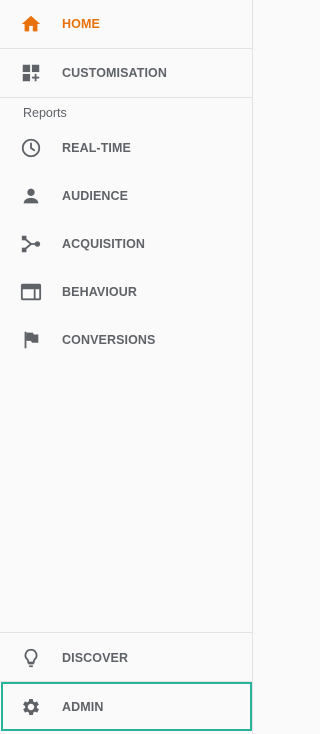 The height and width of the screenshot is (734, 320). Describe the element at coordinates (95, 657) in the screenshot. I see `nav-item-discover-label: DISCOVER` at that location.